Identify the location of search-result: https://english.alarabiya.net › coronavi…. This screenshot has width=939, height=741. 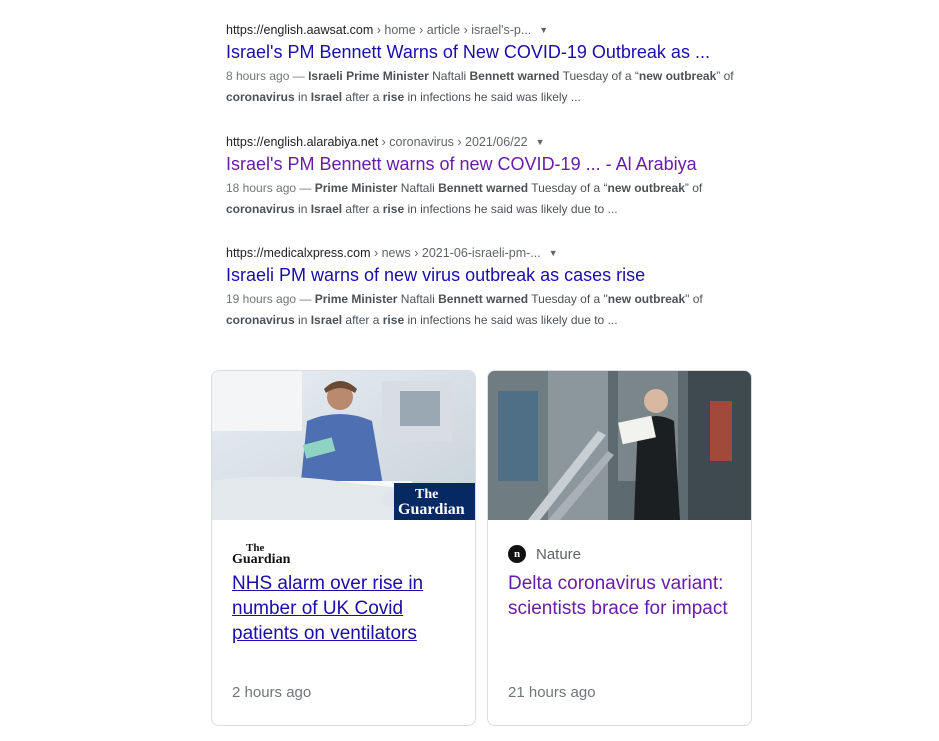
(506, 176).